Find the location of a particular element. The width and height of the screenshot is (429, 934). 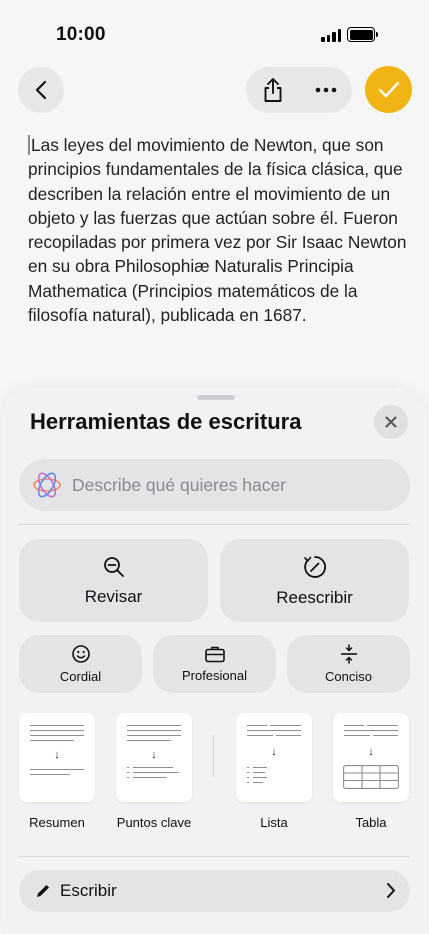

lista-thumbnail: ↓ is located at coordinates (274, 757).